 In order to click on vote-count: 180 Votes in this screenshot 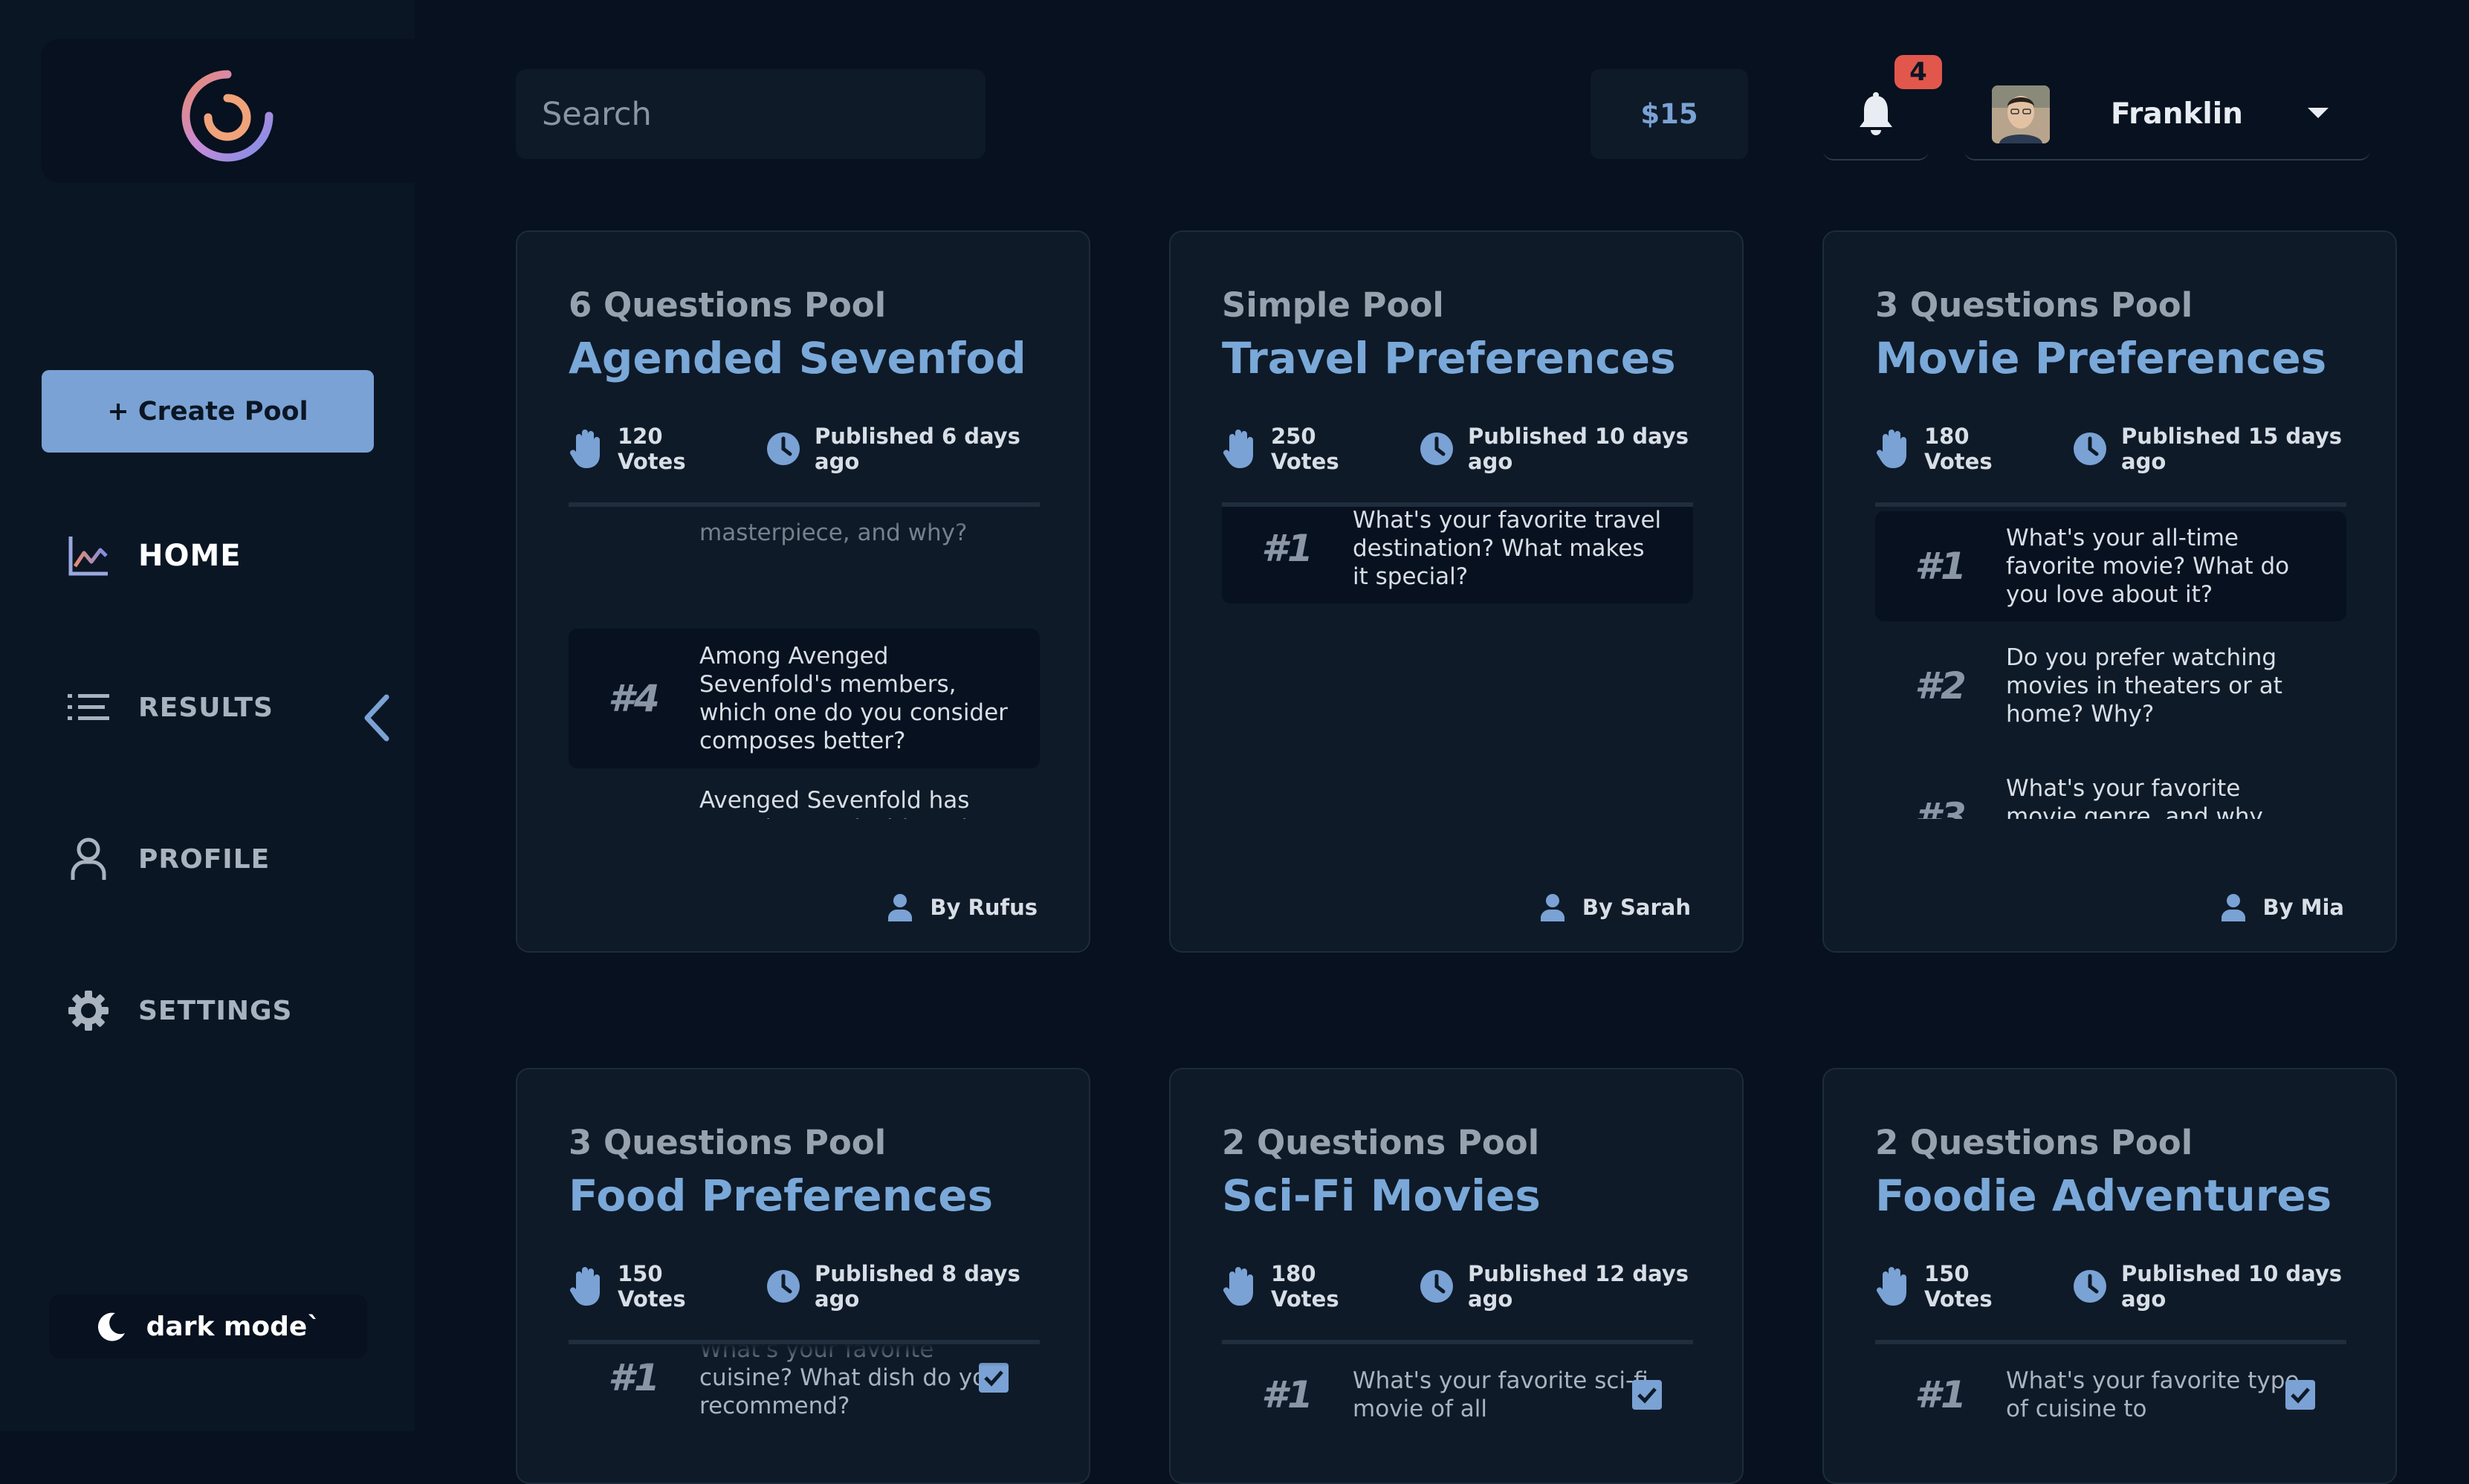, I will do `click(1280, 1287)`.